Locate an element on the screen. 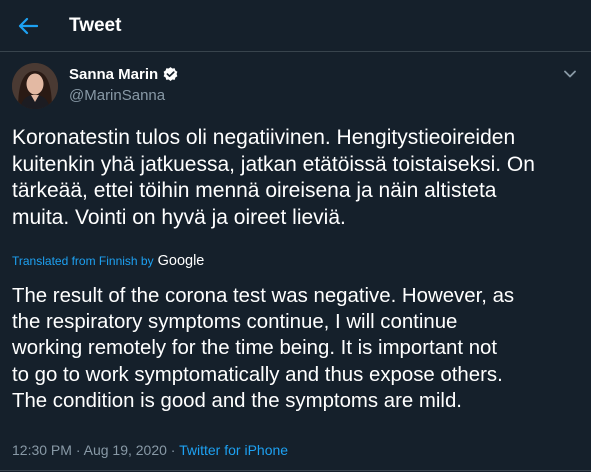 This screenshot has height=472, width=591. divider is located at coordinates (295, 470).